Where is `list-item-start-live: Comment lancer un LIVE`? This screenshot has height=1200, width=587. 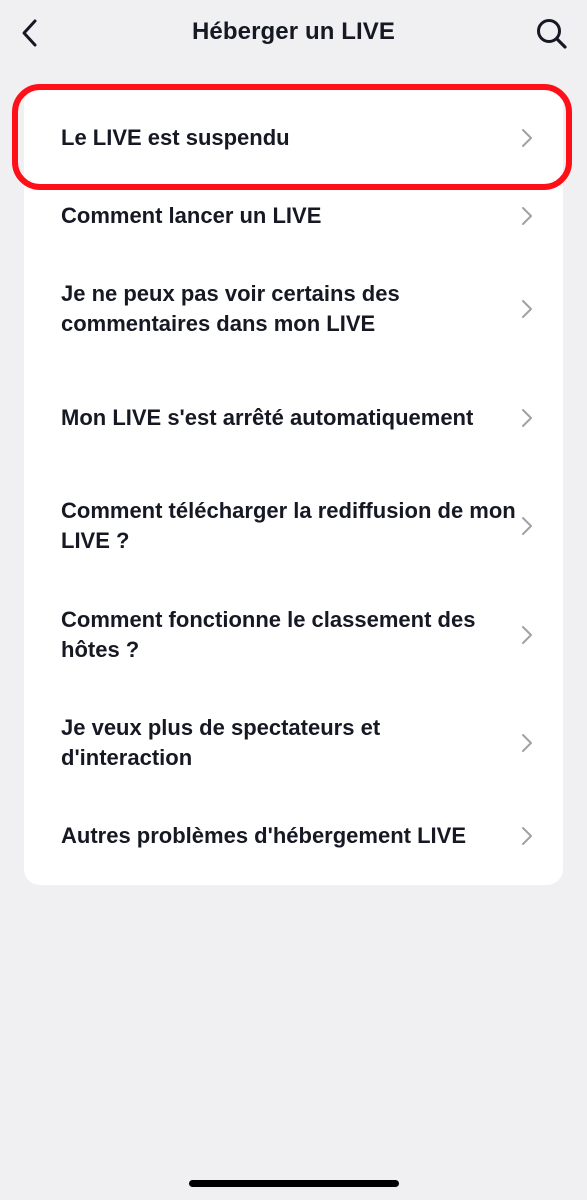 list-item-start-live: Comment lancer un LIVE is located at coordinates (293, 216).